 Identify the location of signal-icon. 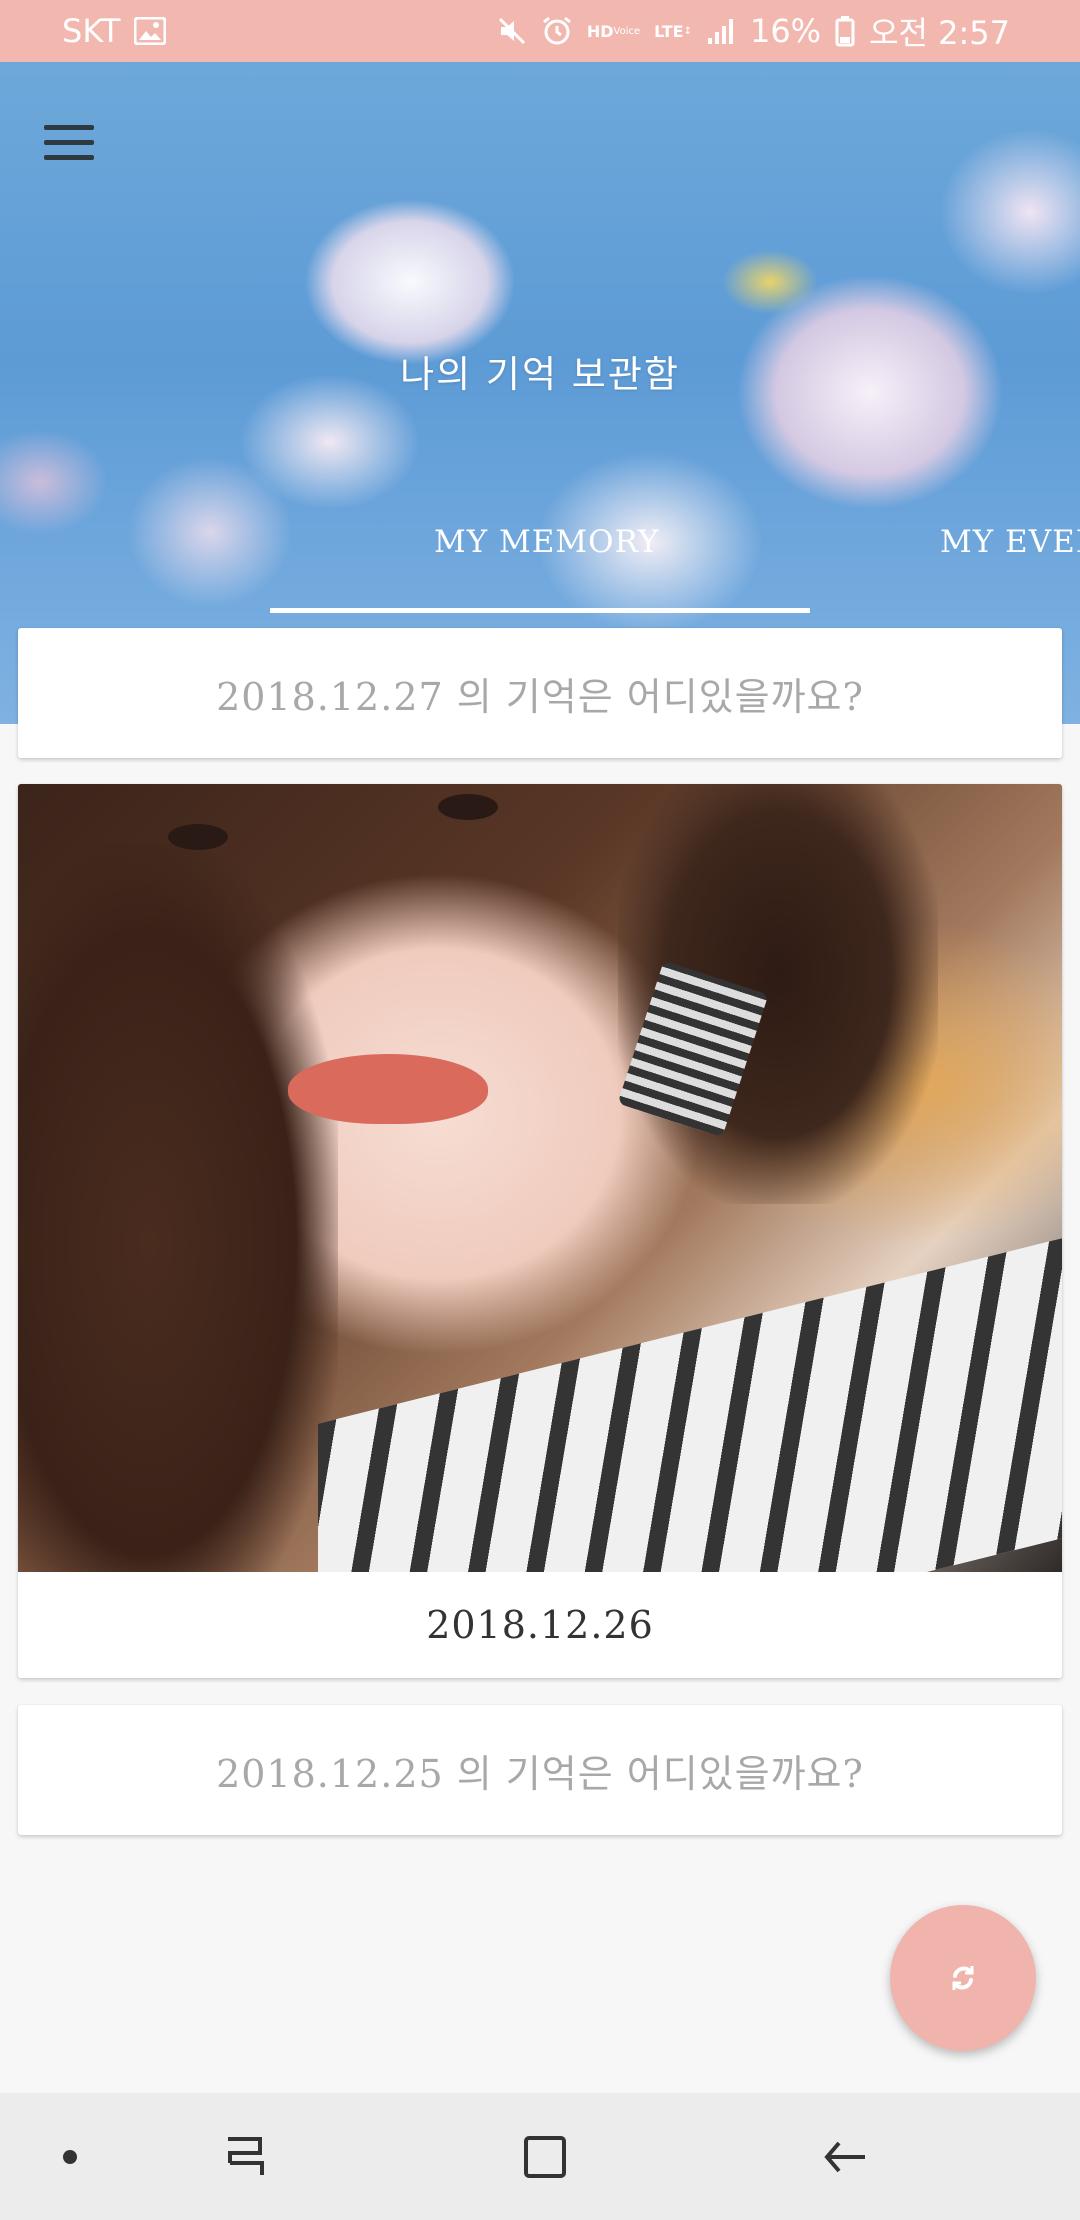
(721, 31).